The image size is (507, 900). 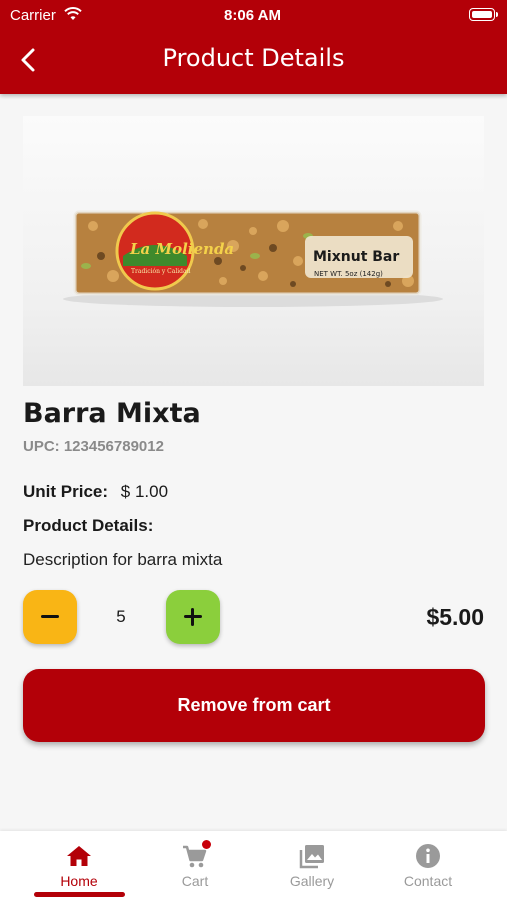 I want to click on unit-price-row: Unit Price: $ 1.00, so click(x=95, y=492).